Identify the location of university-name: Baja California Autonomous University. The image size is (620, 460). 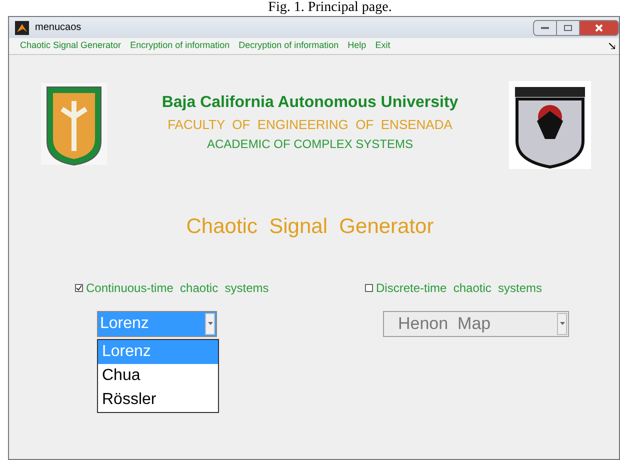
(310, 103).